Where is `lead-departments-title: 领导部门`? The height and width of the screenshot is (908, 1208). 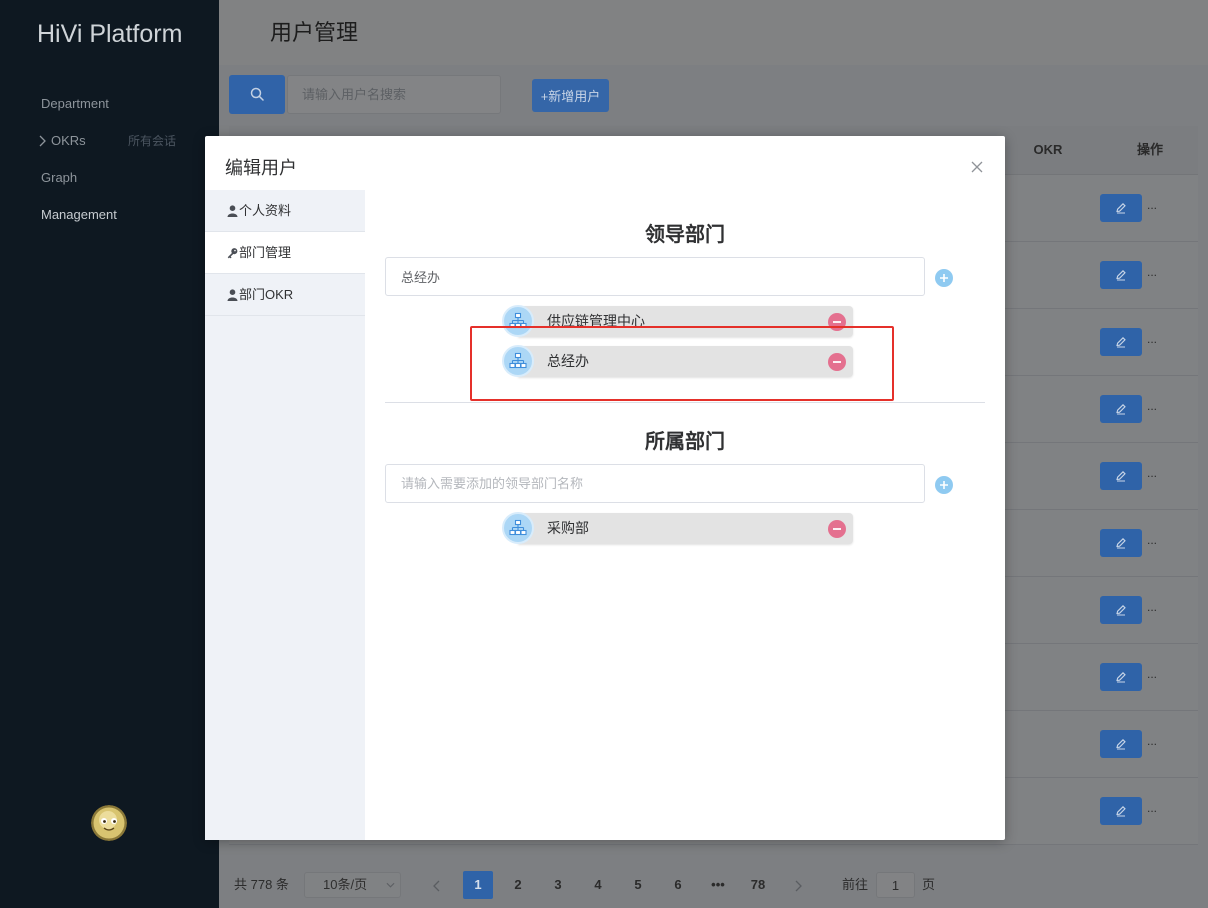
lead-departments-title: 领导部门 is located at coordinates (685, 235).